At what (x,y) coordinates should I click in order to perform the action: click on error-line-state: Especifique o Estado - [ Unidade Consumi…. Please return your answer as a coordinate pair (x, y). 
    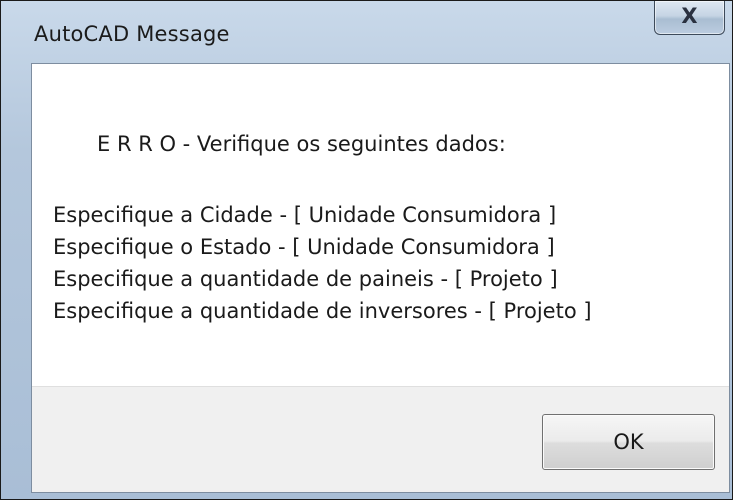
    Looking at the image, I should click on (304, 247).